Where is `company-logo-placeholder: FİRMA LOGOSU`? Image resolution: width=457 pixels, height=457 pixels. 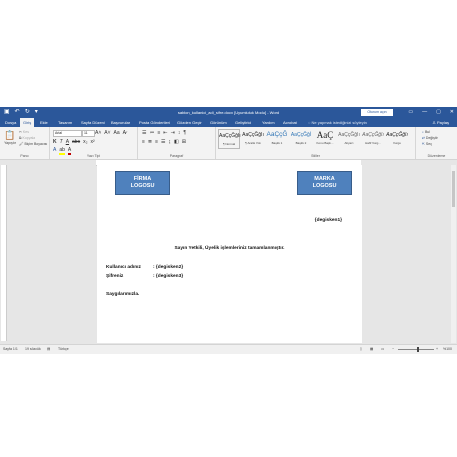 company-logo-placeholder: FİRMA LOGOSU is located at coordinates (142, 183).